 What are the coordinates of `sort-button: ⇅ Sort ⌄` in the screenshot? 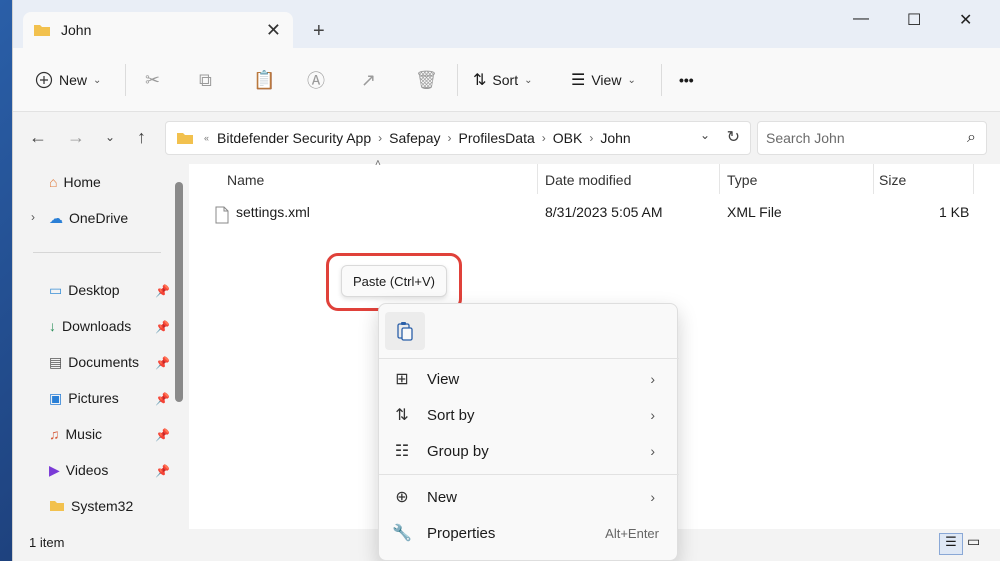 It's located at (502, 80).